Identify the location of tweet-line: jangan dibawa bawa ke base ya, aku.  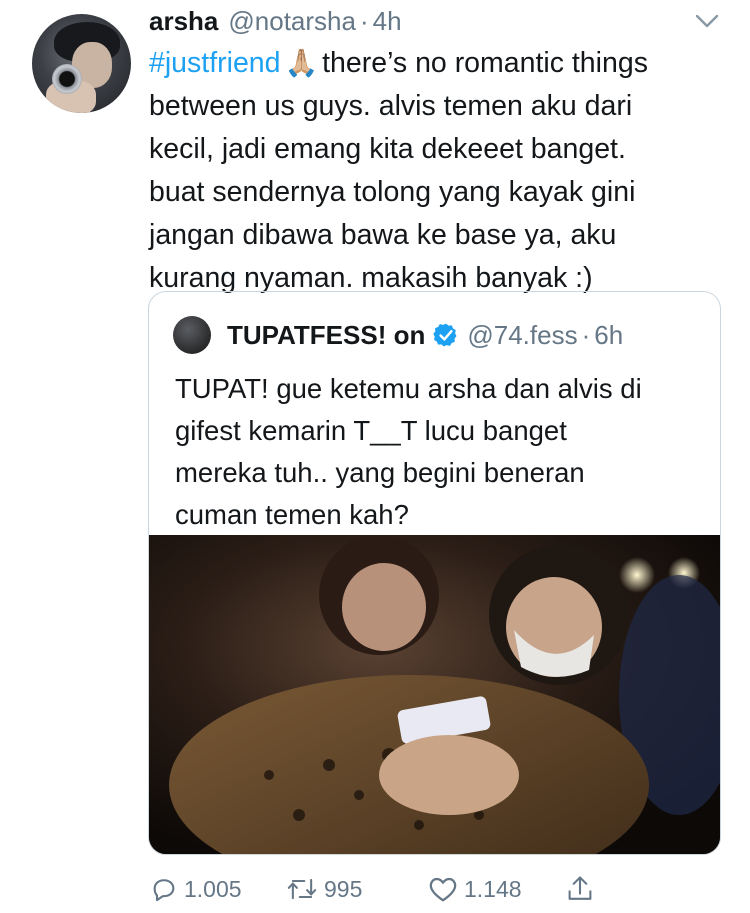
(383, 235).